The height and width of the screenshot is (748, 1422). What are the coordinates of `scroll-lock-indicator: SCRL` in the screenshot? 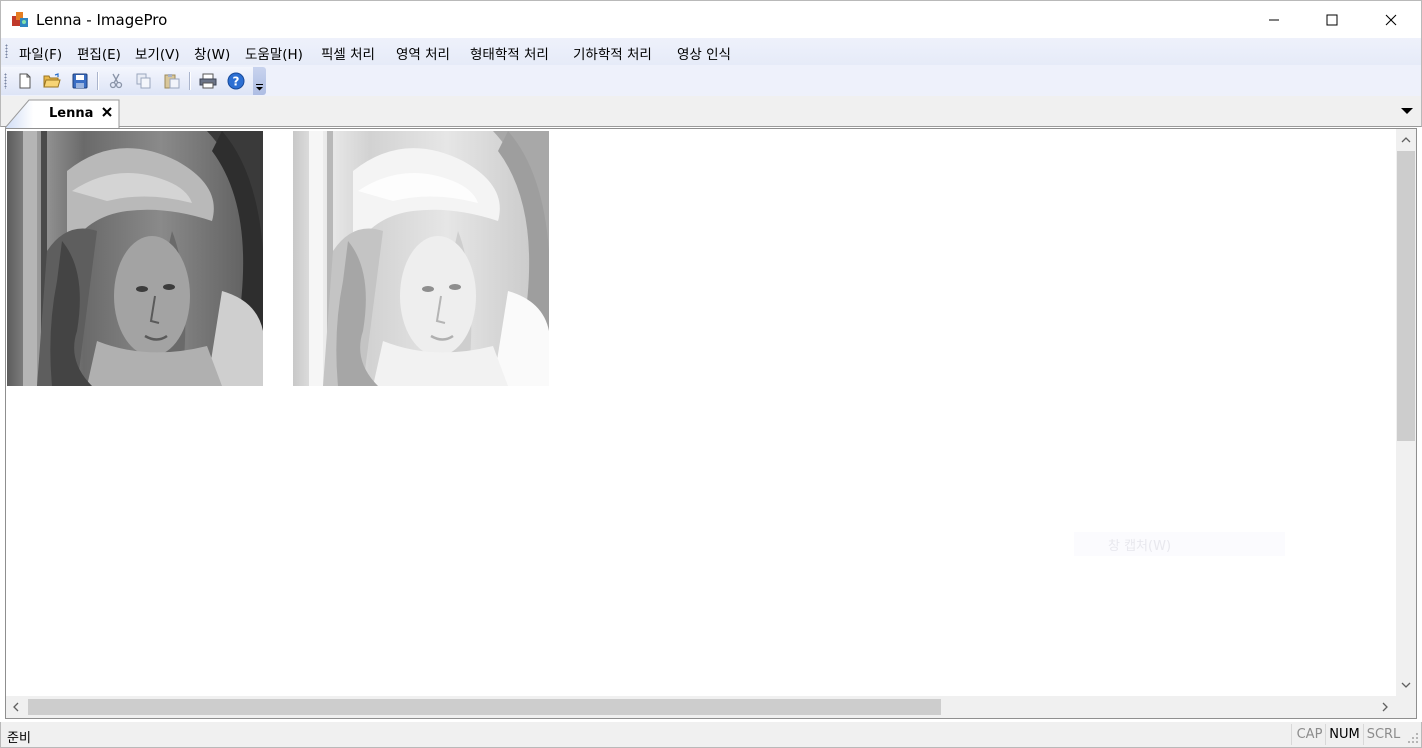 It's located at (1383, 734).